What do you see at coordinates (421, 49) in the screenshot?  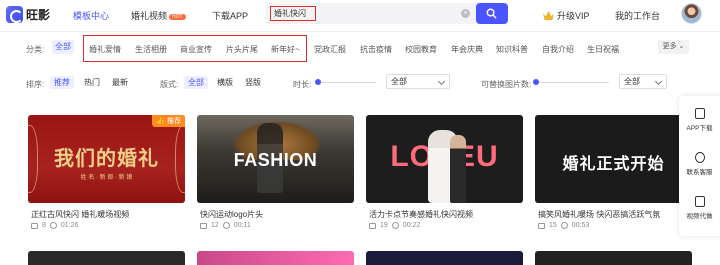 I see `category-education: 校园教育` at bounding box center [421, 49].